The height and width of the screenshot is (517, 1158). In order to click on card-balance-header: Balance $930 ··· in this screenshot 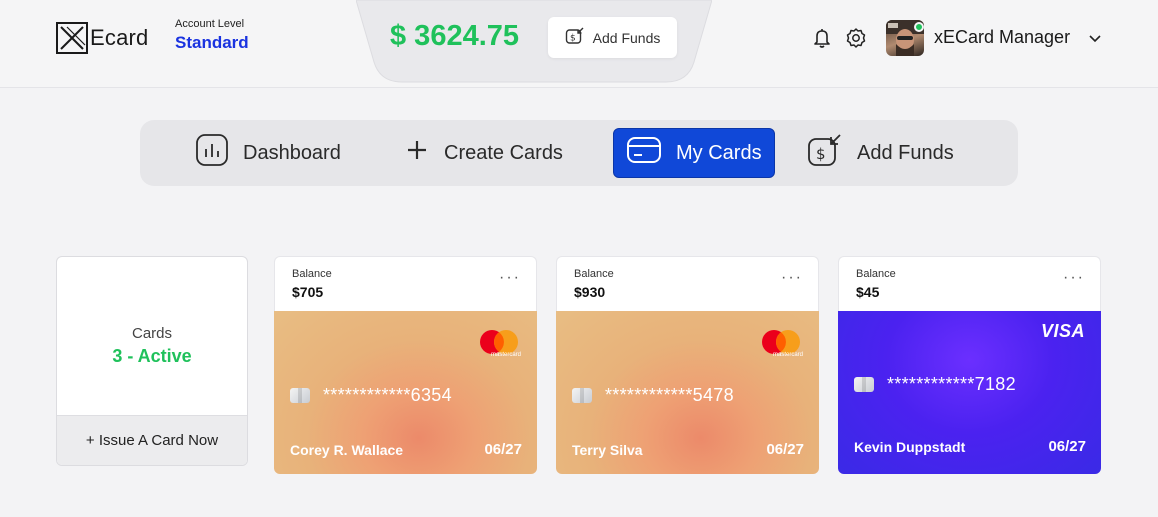, I will do `click(687, 284)`.